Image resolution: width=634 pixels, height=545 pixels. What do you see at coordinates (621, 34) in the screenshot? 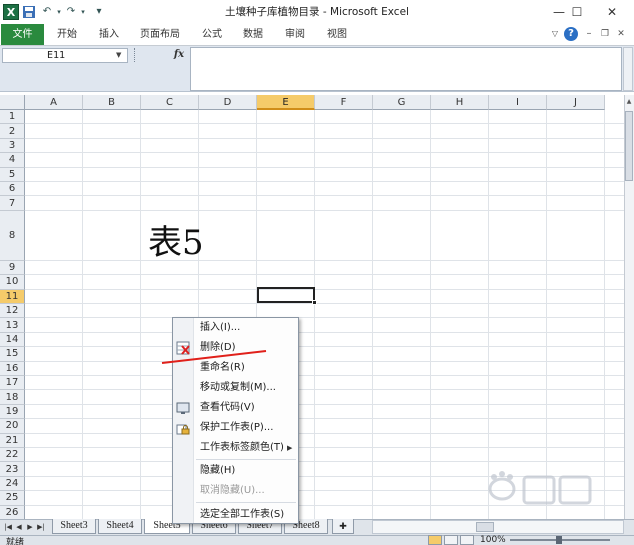
I see `doc-close-icon: ✕` at bounding box center [621, 34].